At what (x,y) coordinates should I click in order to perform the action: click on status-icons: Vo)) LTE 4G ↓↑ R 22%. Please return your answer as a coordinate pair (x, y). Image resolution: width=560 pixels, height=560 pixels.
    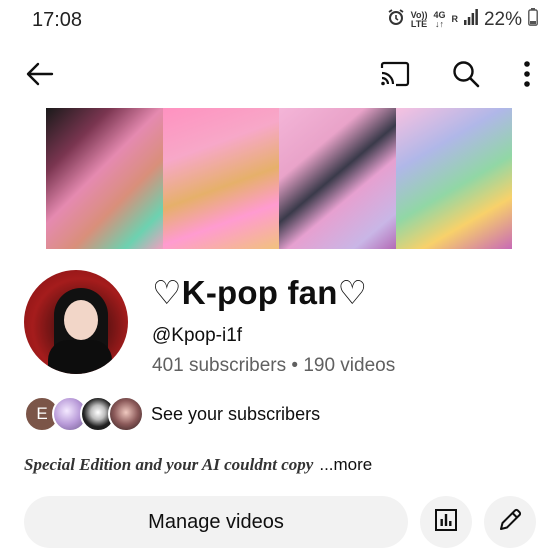
    Looking at the image, I should click on (462, 19).